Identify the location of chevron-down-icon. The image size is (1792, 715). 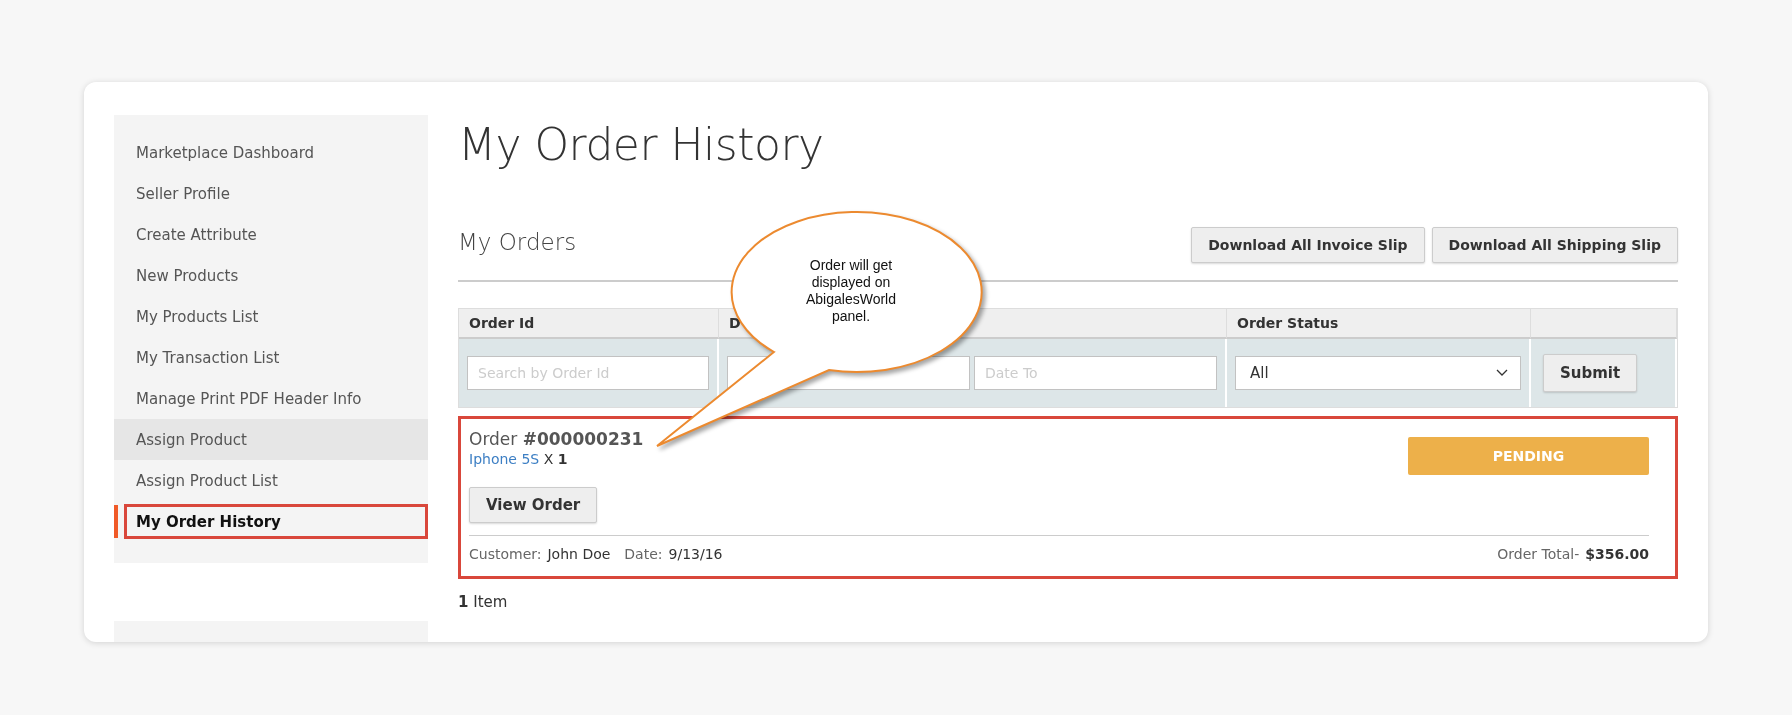
(1502, 373).